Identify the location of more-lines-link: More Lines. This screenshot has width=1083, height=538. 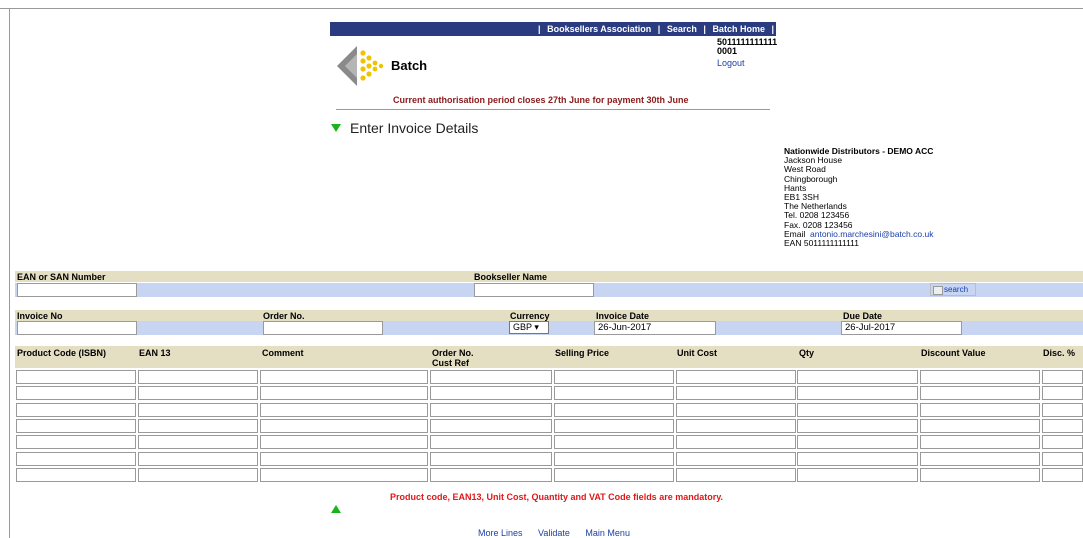
(500, 533).